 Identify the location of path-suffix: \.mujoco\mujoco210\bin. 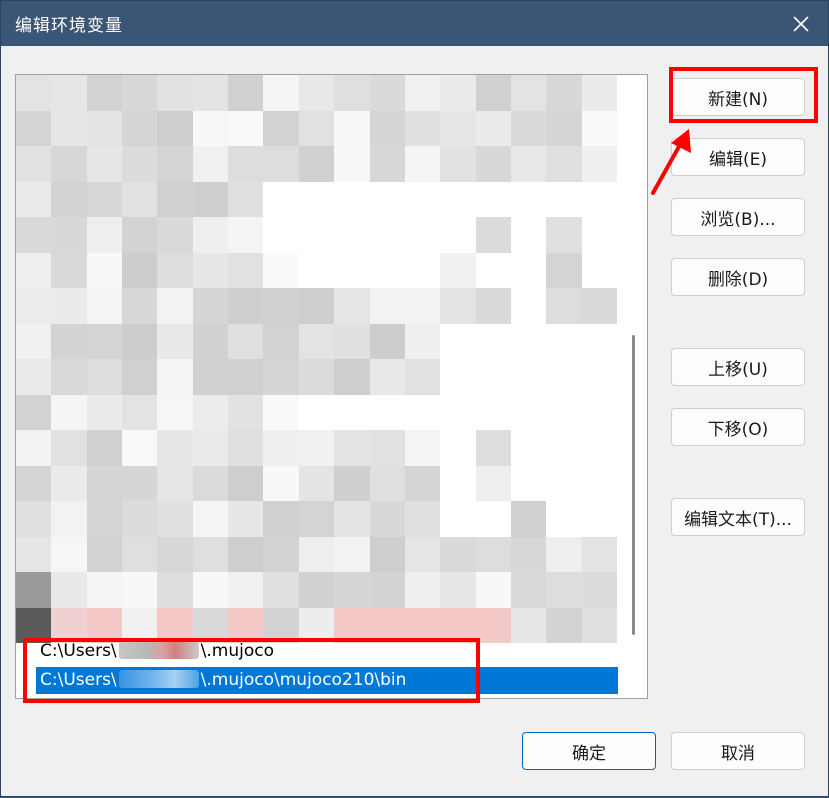
(303, 680).